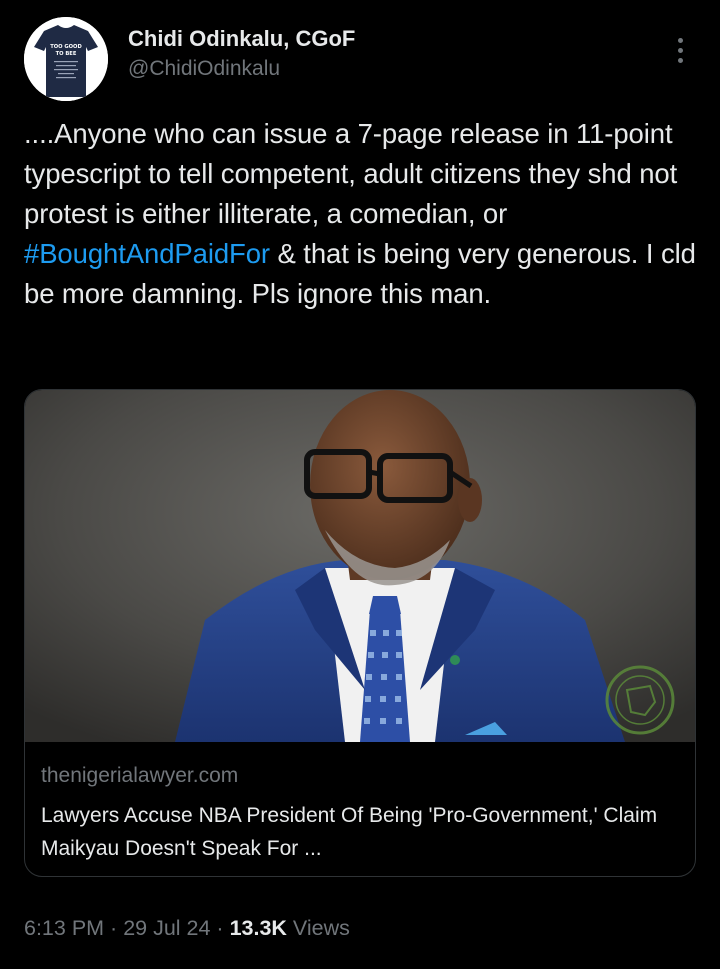 This screenshot has height=969, width=720. I want to click on svg-text: TO BEE, so click(66, 54).